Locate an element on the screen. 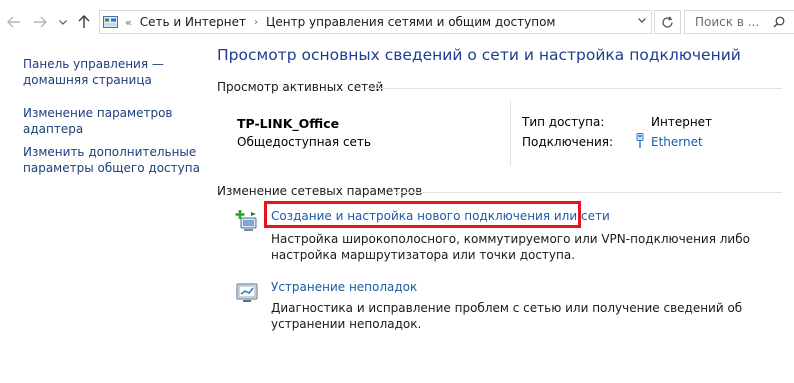 The width and height of the screenshot is (794, 383). recent-locations-button is located at coordinates (63, 22).